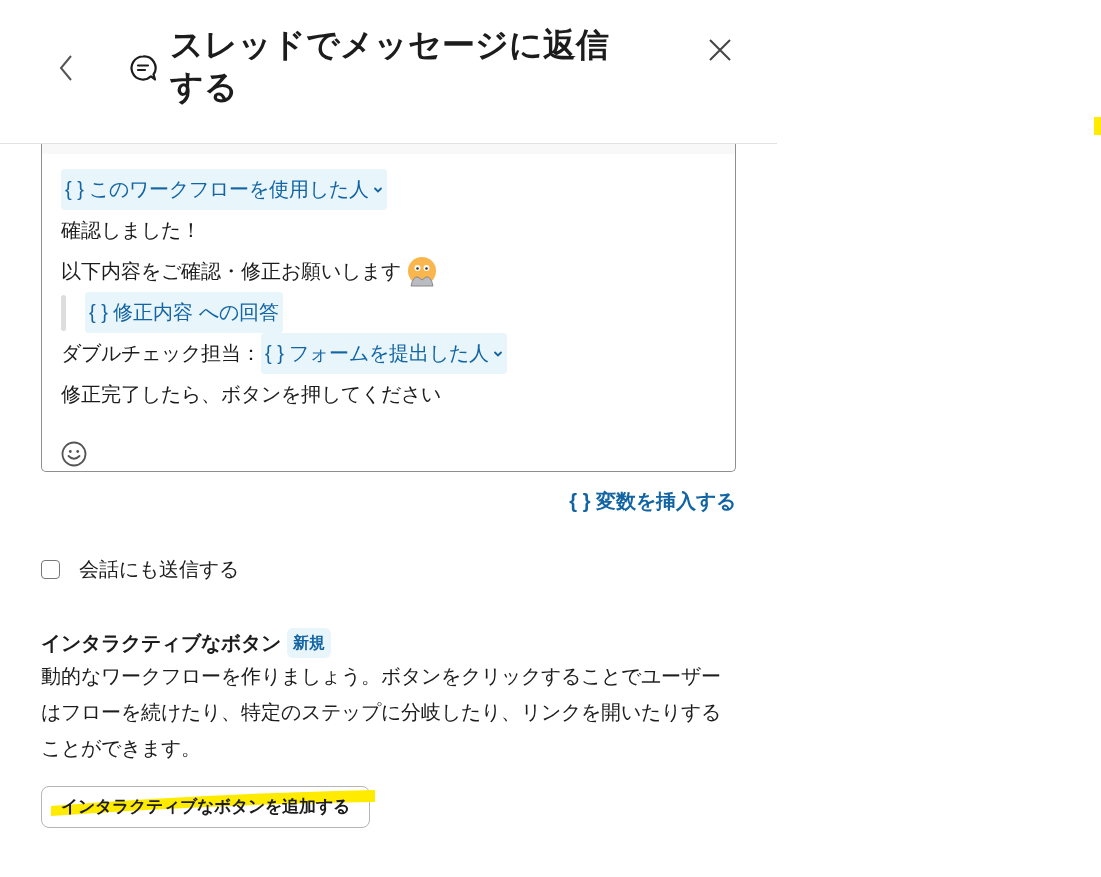 The height and width of the screenshot is (877, 1101). I want to click on message-text: 確認しました！, so click(131, 230).